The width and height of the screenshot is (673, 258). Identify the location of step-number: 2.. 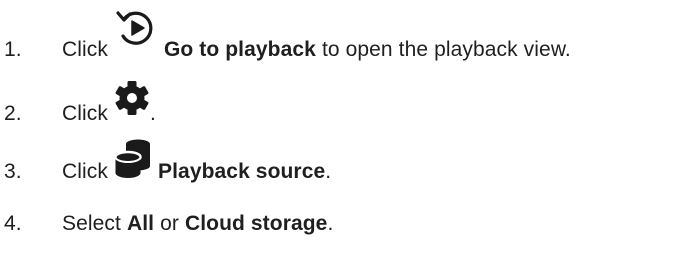
(13, 113).